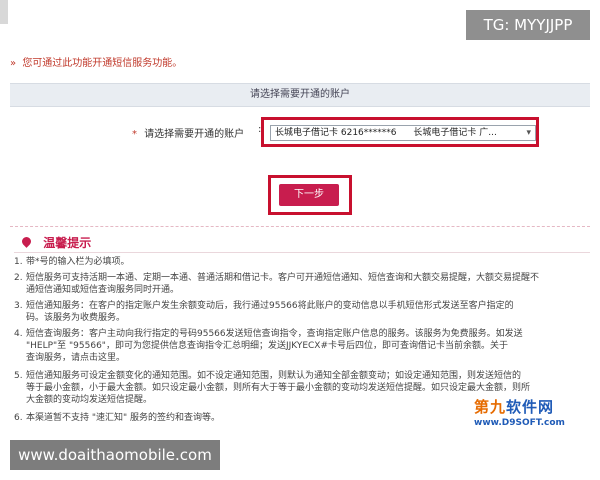  Describe the element at coordinates (528, 133) in the screenshot. I see `chevron-down-icon: ▾` at that location.